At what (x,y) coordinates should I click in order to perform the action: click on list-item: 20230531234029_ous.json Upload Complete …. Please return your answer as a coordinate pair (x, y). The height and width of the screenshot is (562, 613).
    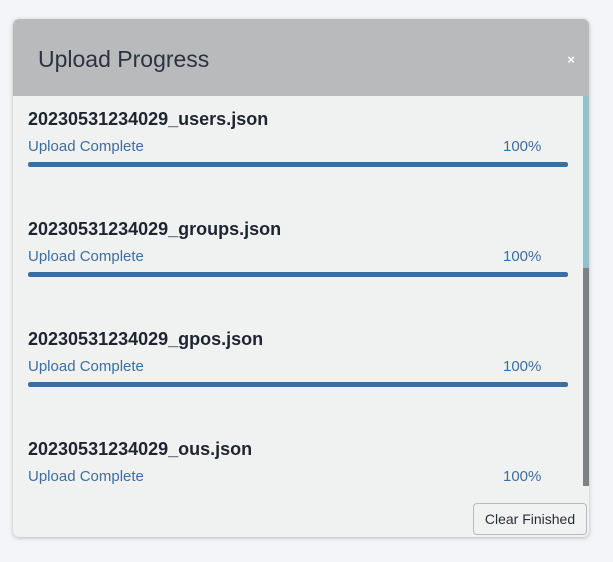
    Looking at the image, I should click on (298, 456).